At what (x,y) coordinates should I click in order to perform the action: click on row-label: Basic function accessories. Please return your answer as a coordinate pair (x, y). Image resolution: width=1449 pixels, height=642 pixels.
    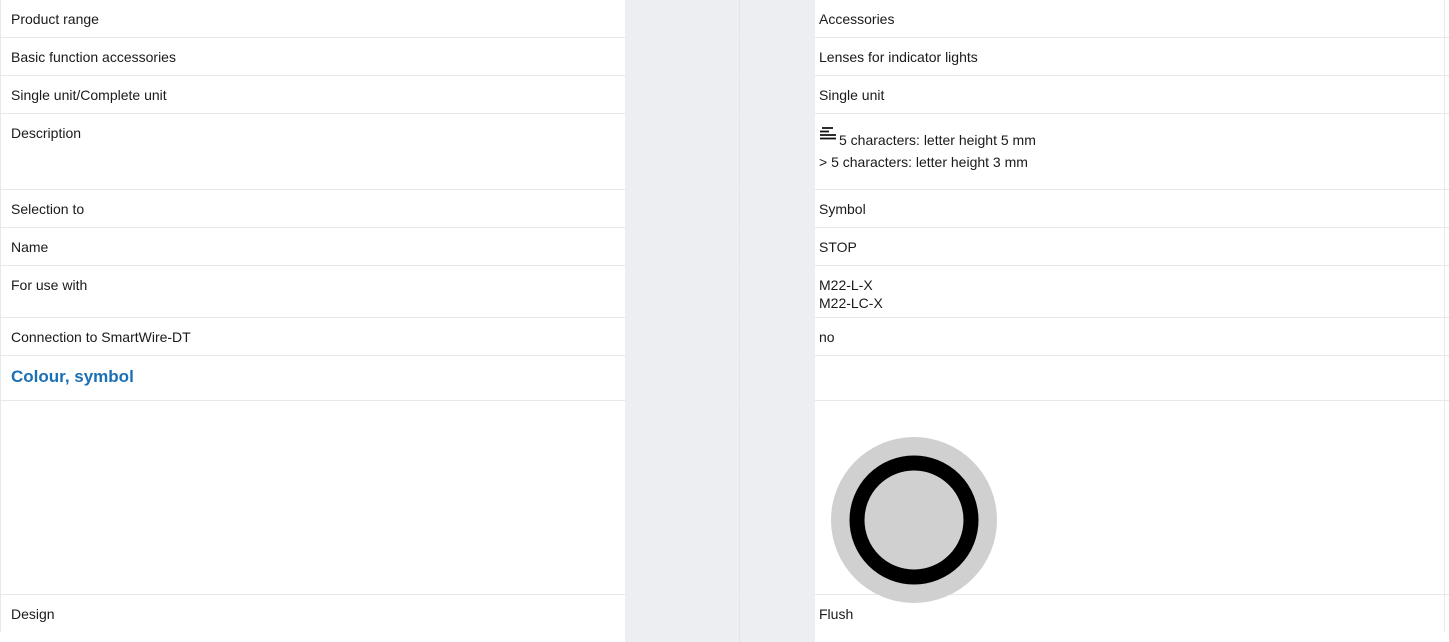
    Looking at the image, I should click on (312, 56).